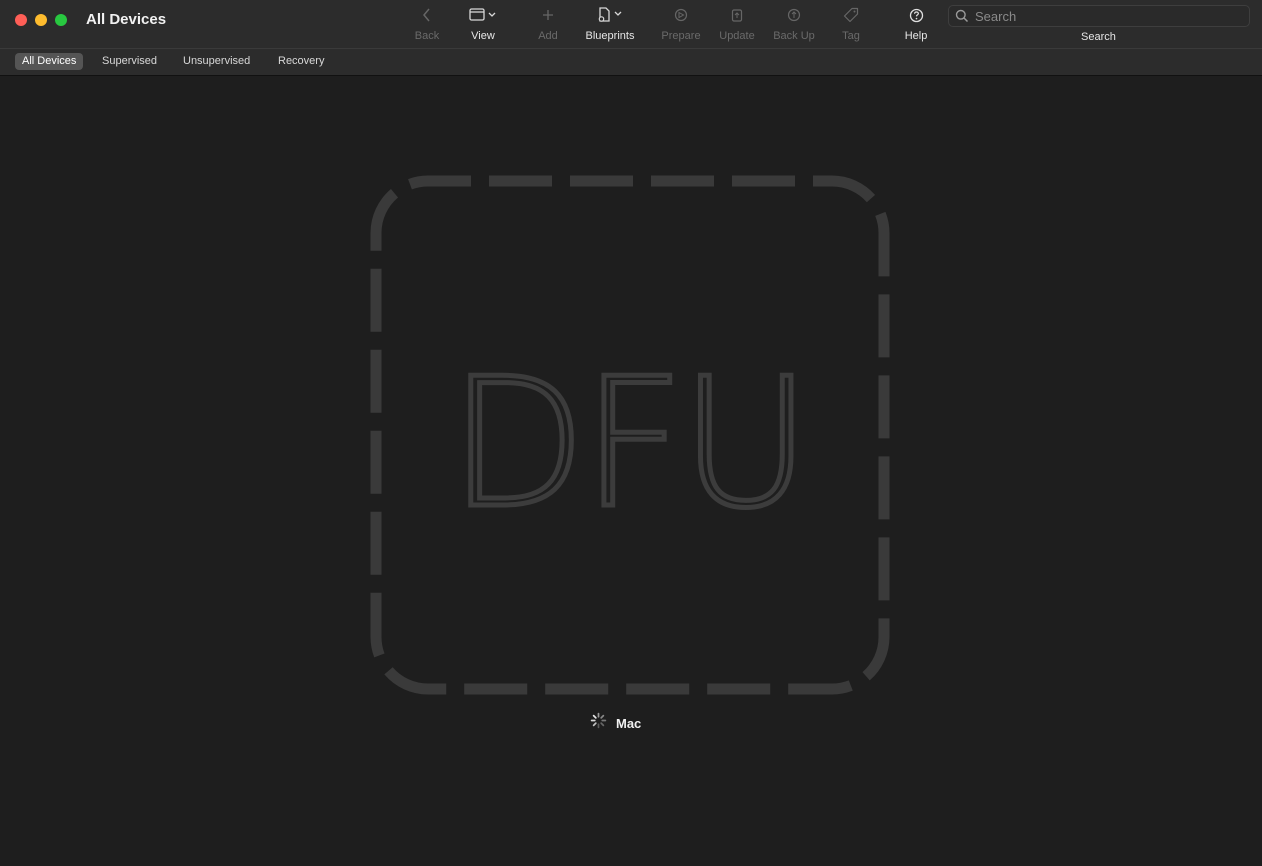  I want to click on tag-icon, so click(851, 15).